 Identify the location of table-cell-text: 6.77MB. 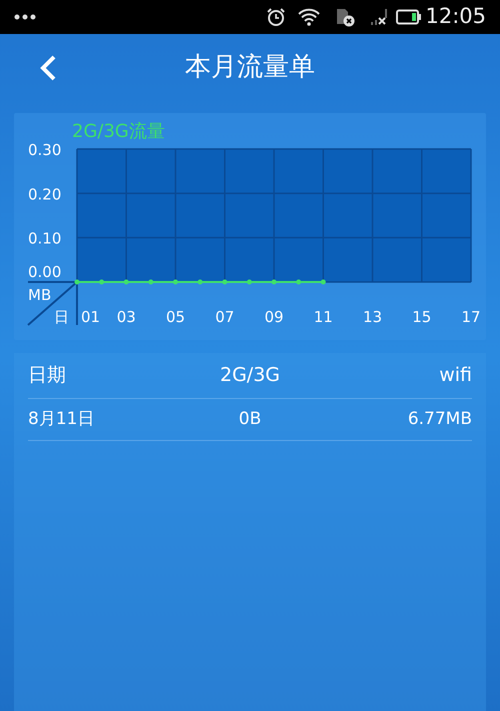
(439, 419).